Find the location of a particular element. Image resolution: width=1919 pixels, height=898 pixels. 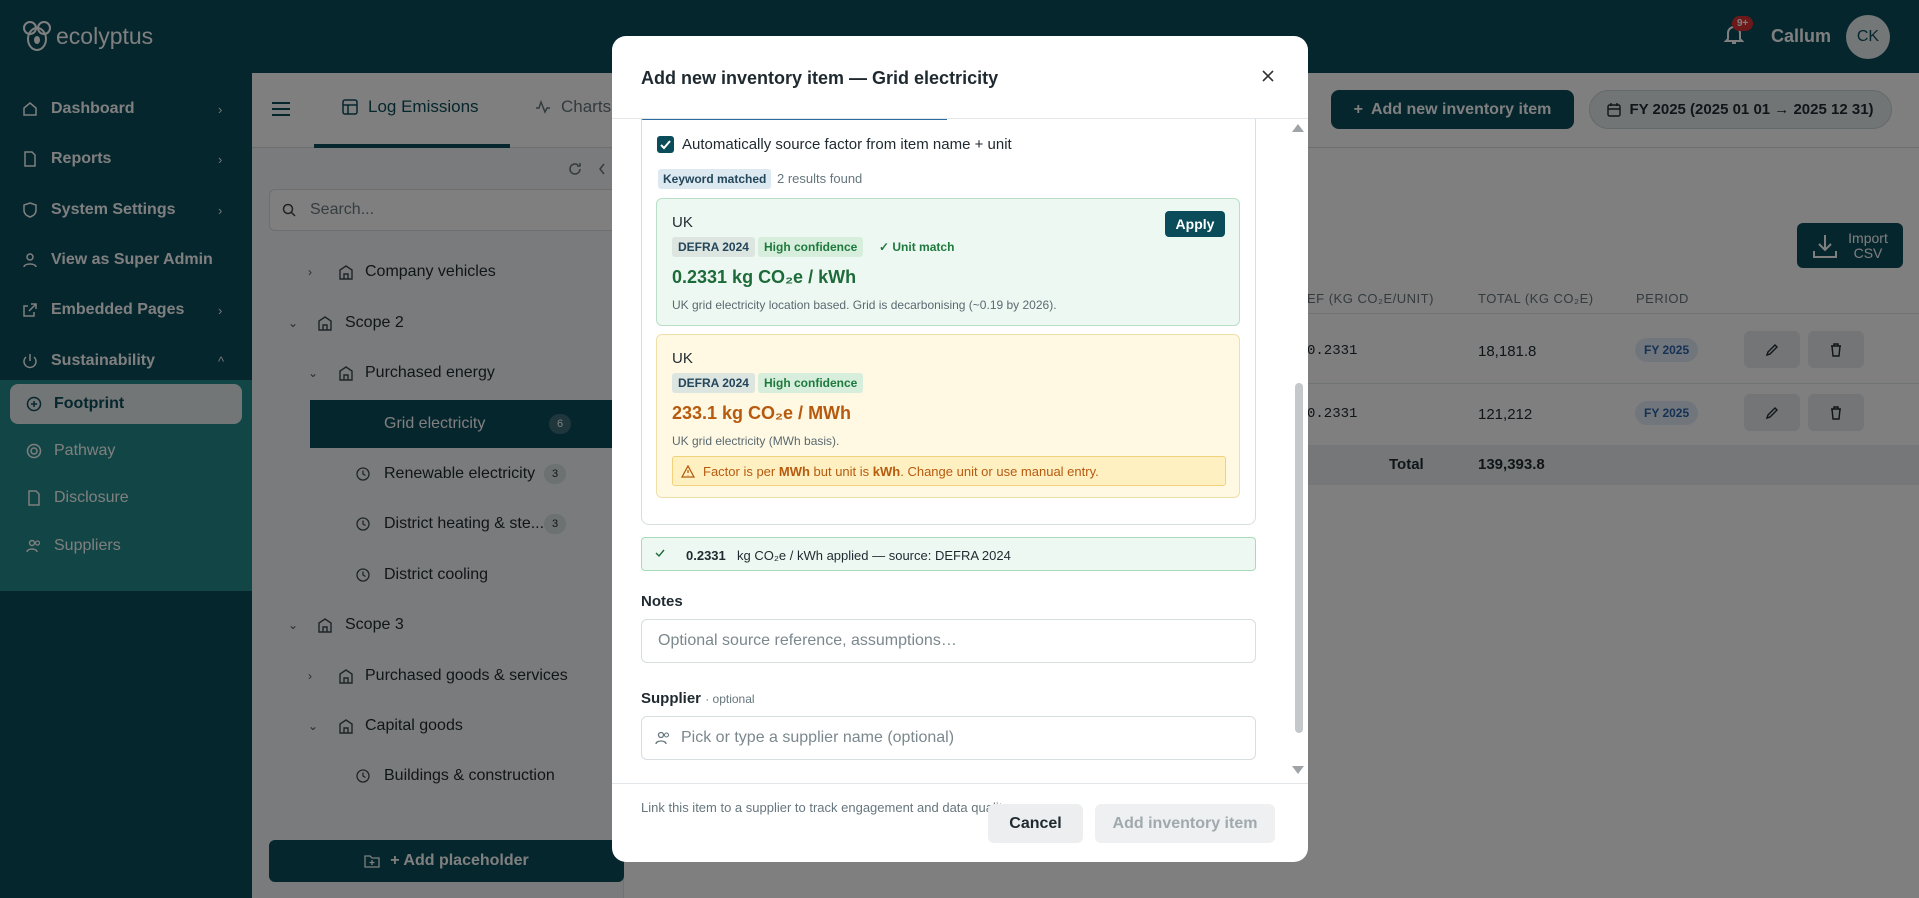

warning-text-part: but unit is is located at coordinates (841, 471).